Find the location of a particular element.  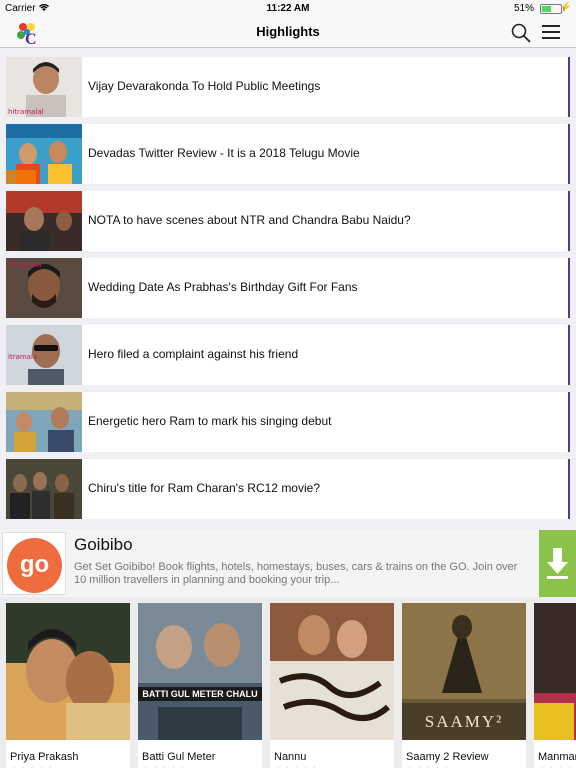

nav-bar: C Highlights is located at coordinates (288, 33).